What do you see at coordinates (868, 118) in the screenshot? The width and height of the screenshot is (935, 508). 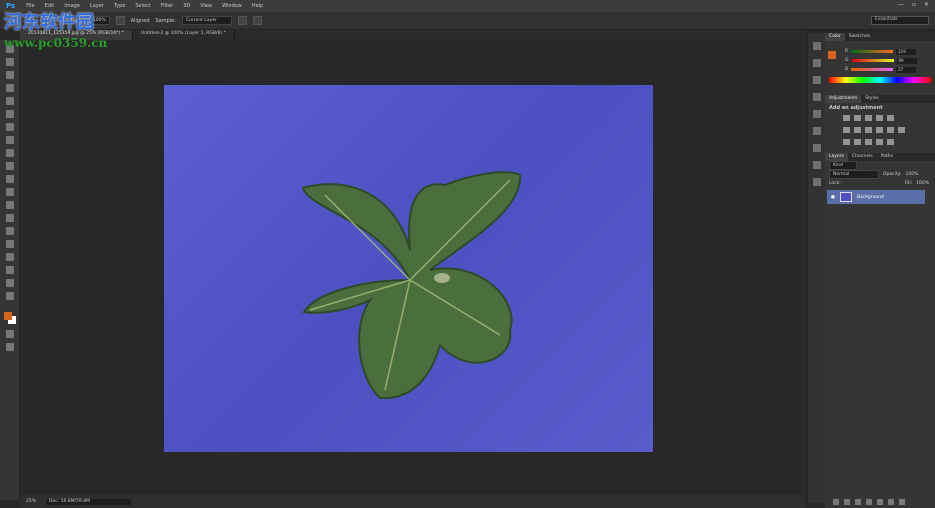 I see `curves-icon` at bounding box center [868, 118].